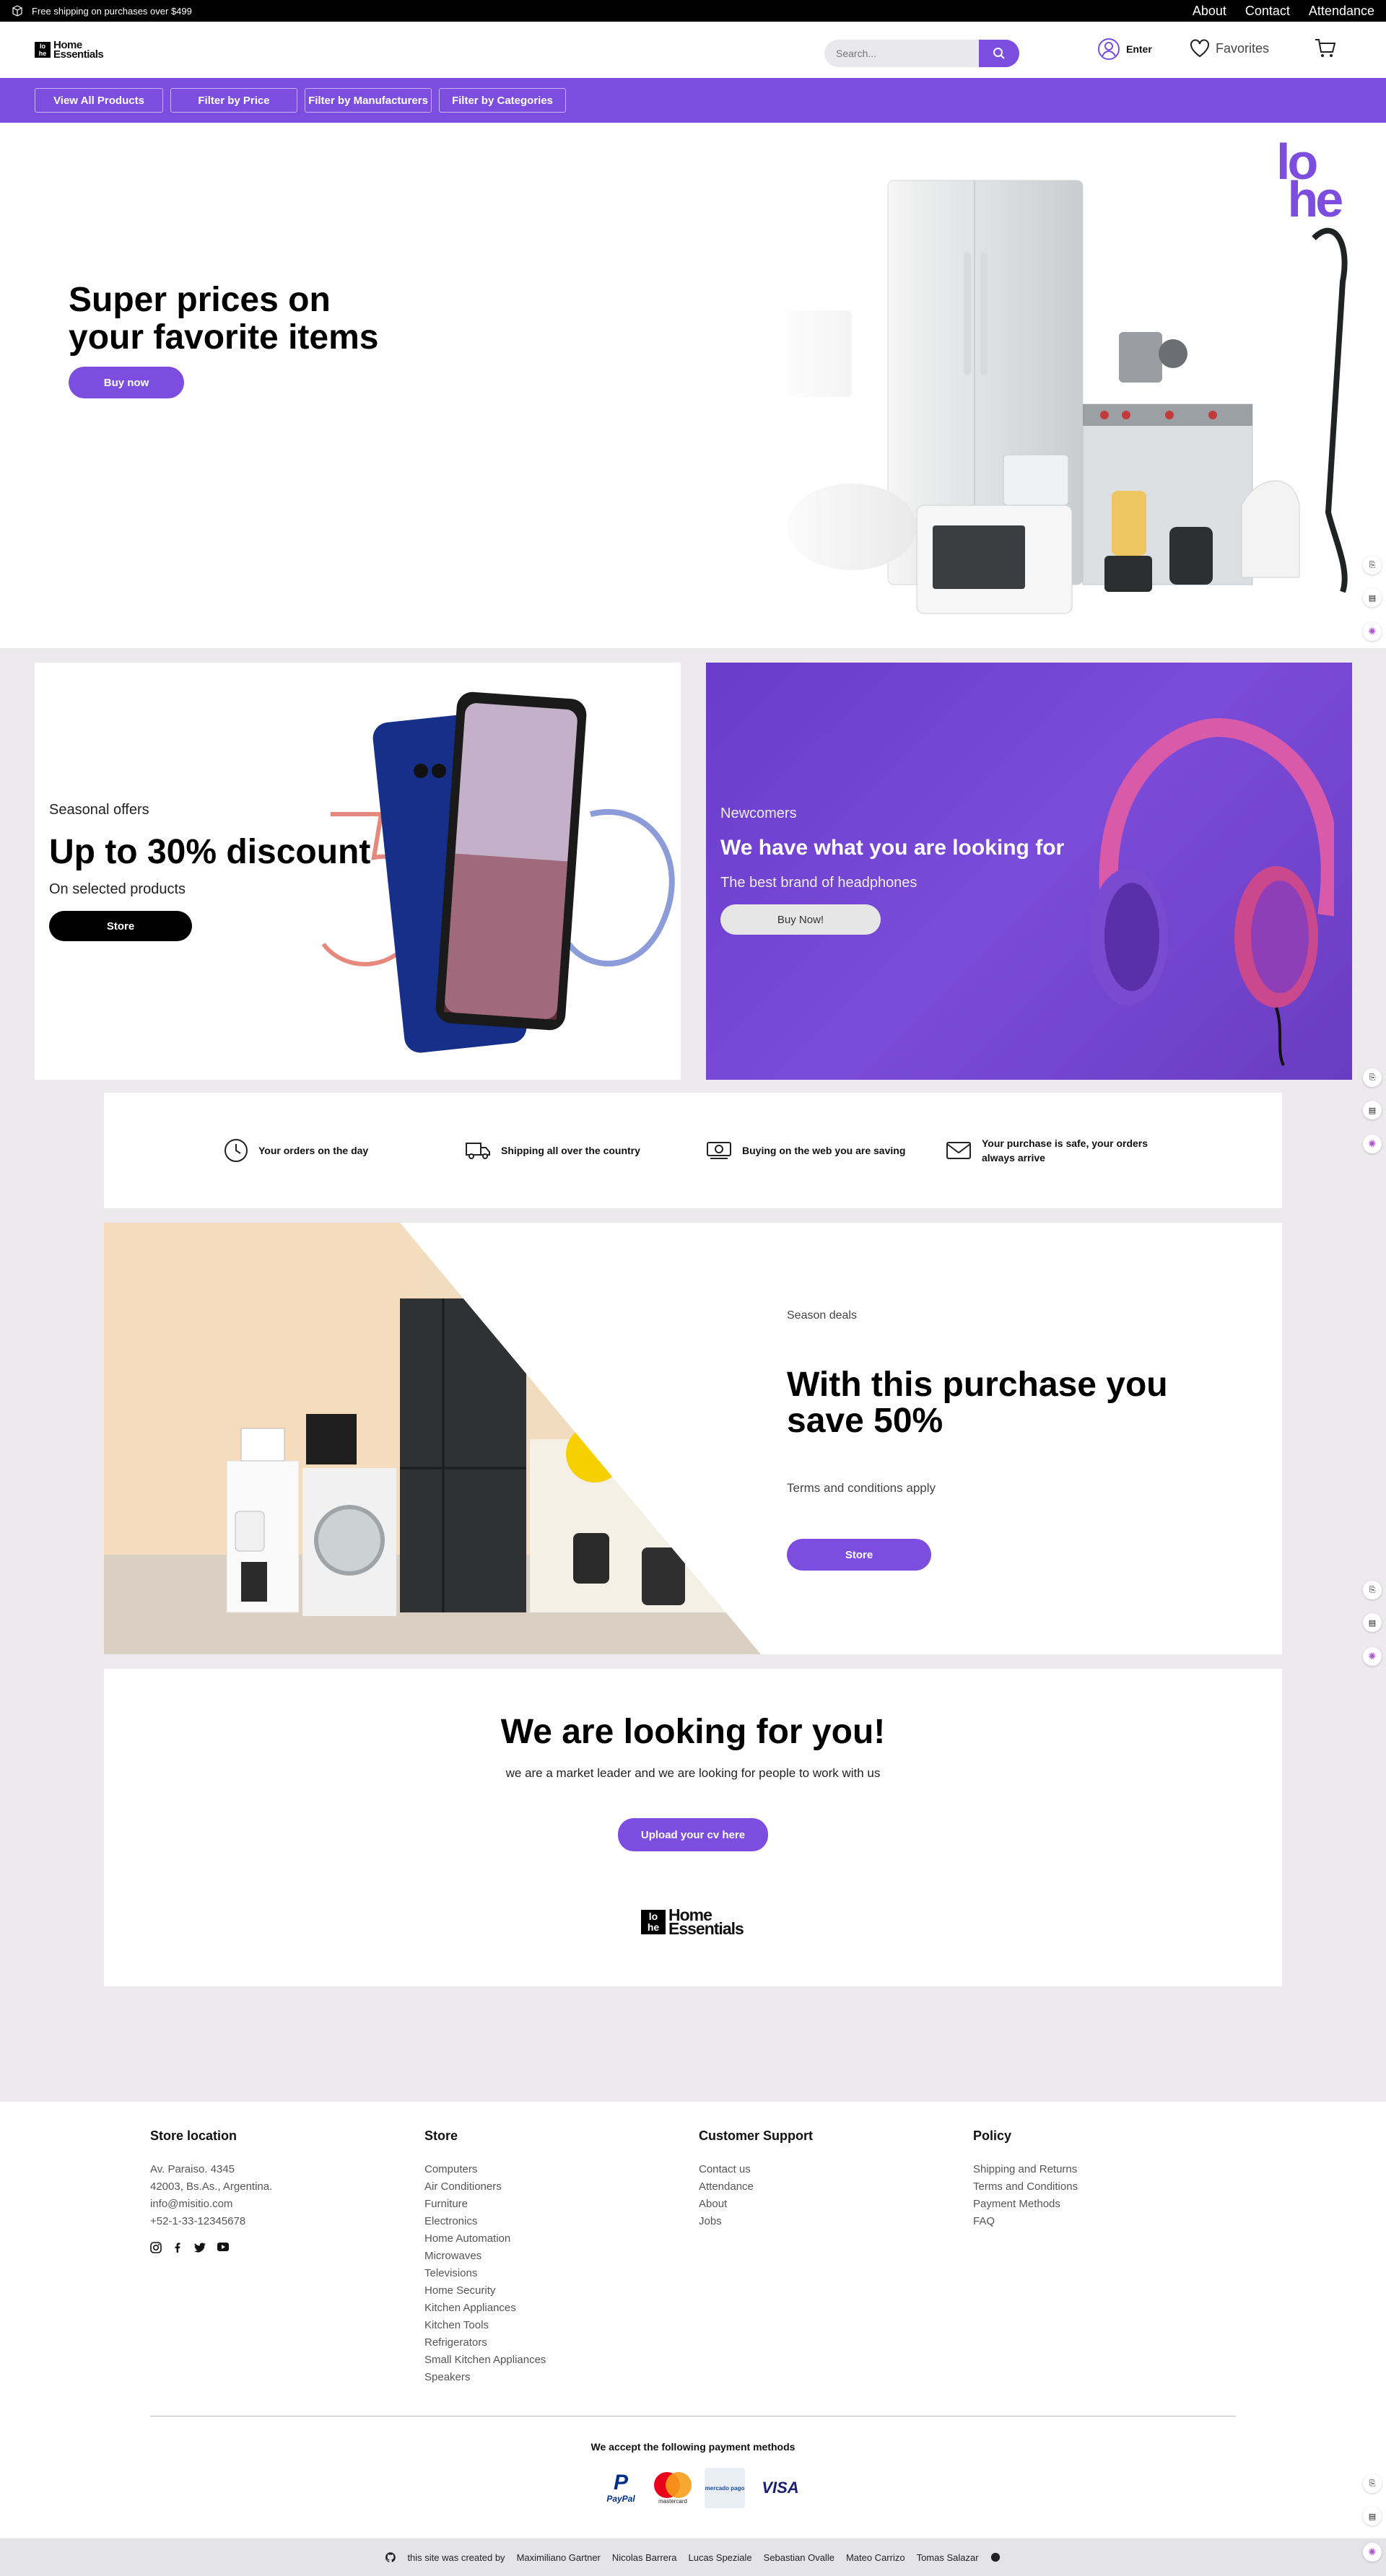 The height and width of the screenshot is (2576, 1386). What do you see at coordinates (485, 2325) in the screenshot?
I see `store-category-link: Kitchen Tools` at bounding box center [485, 2325].